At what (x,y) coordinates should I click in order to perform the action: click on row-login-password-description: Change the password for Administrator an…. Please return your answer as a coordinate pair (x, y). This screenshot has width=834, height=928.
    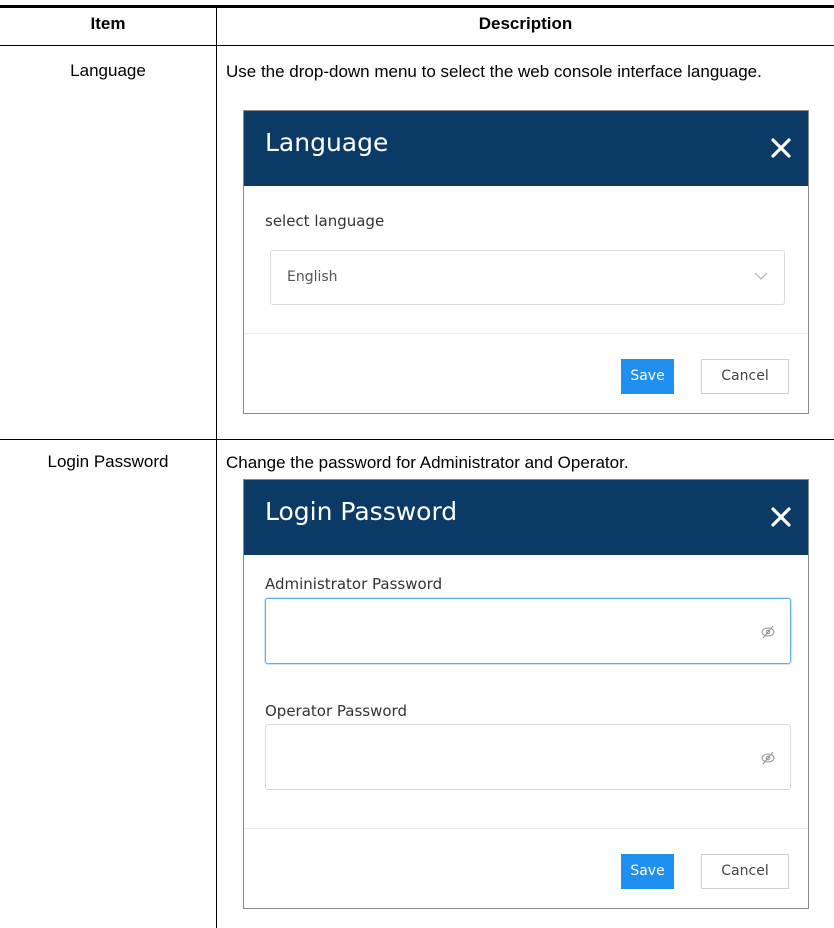
    Looking at the image, I should click on (427, 462).